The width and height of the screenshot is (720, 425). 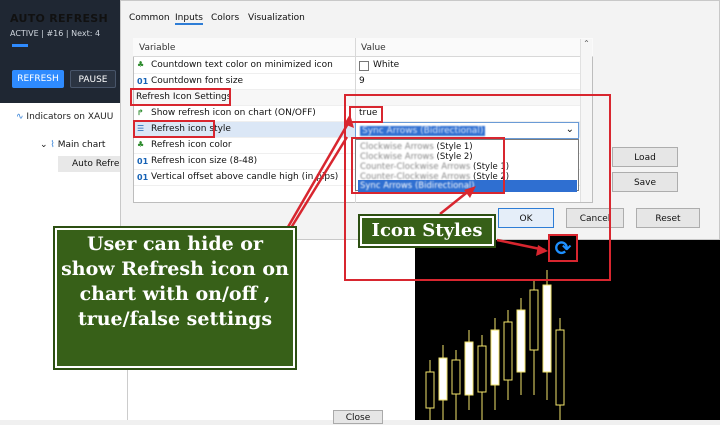 I want to click on candles, so click(x=495, y=345).